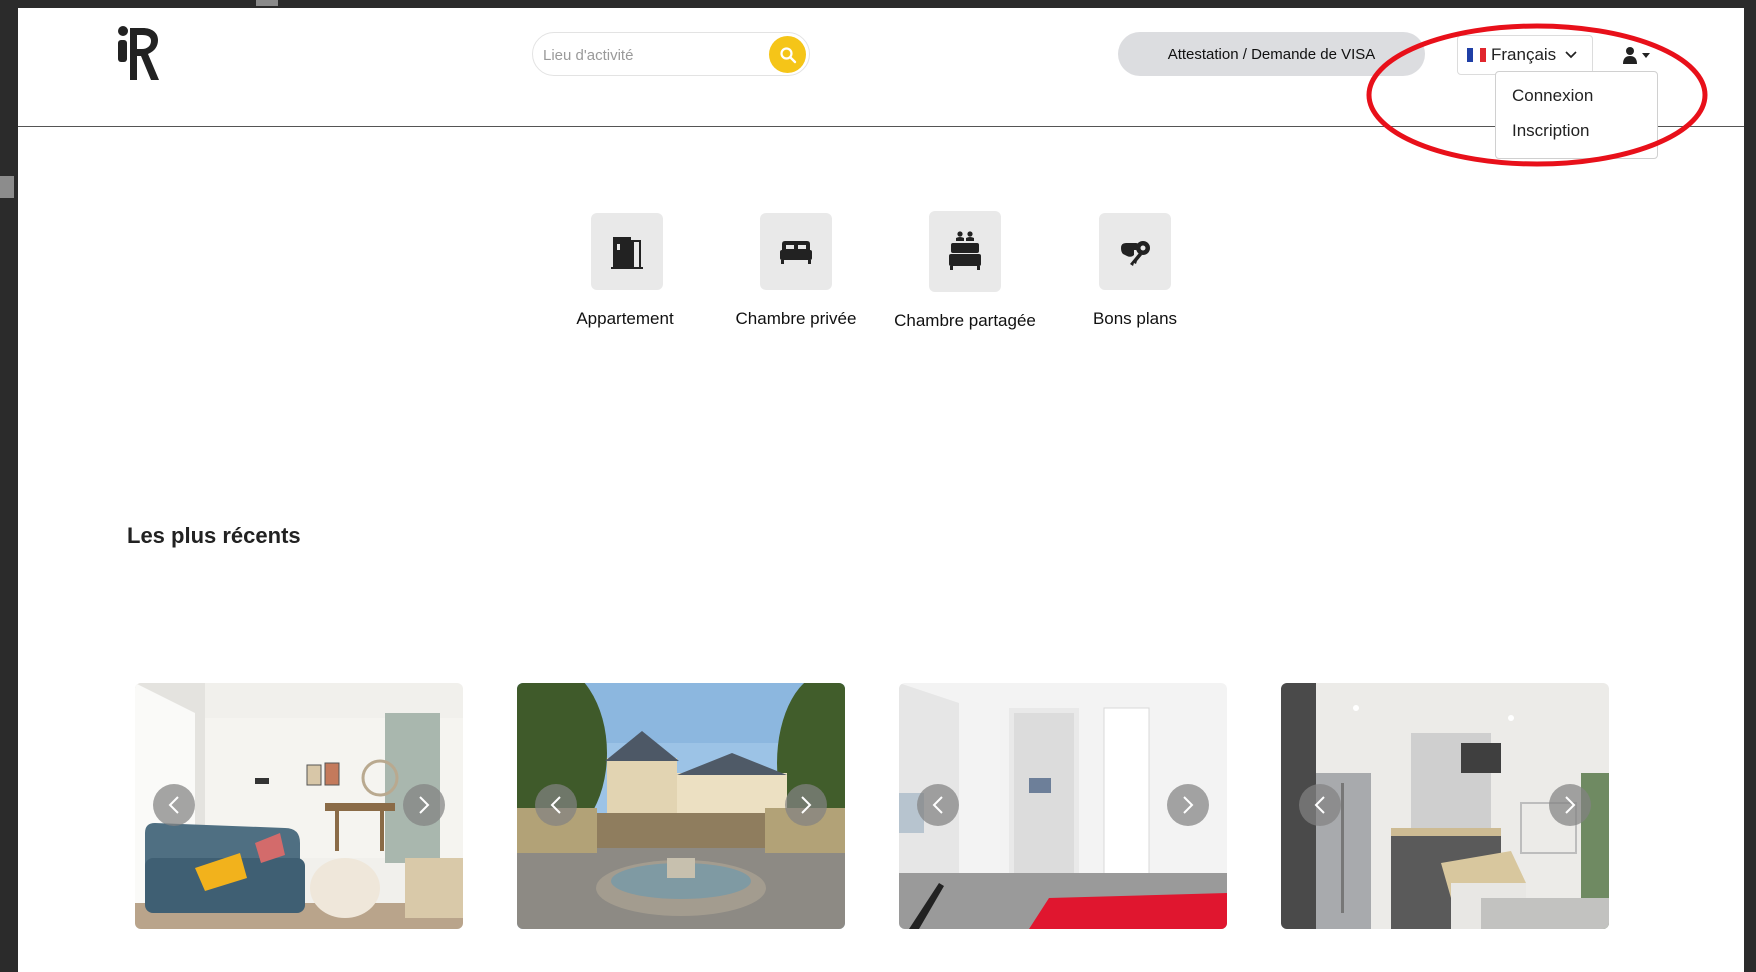 The width and height of the screenshot is (1756, 972). Describe the element at coordinates (214, 535) in the screenshot. I see `recent-section-title: Les plus récents` at that location.